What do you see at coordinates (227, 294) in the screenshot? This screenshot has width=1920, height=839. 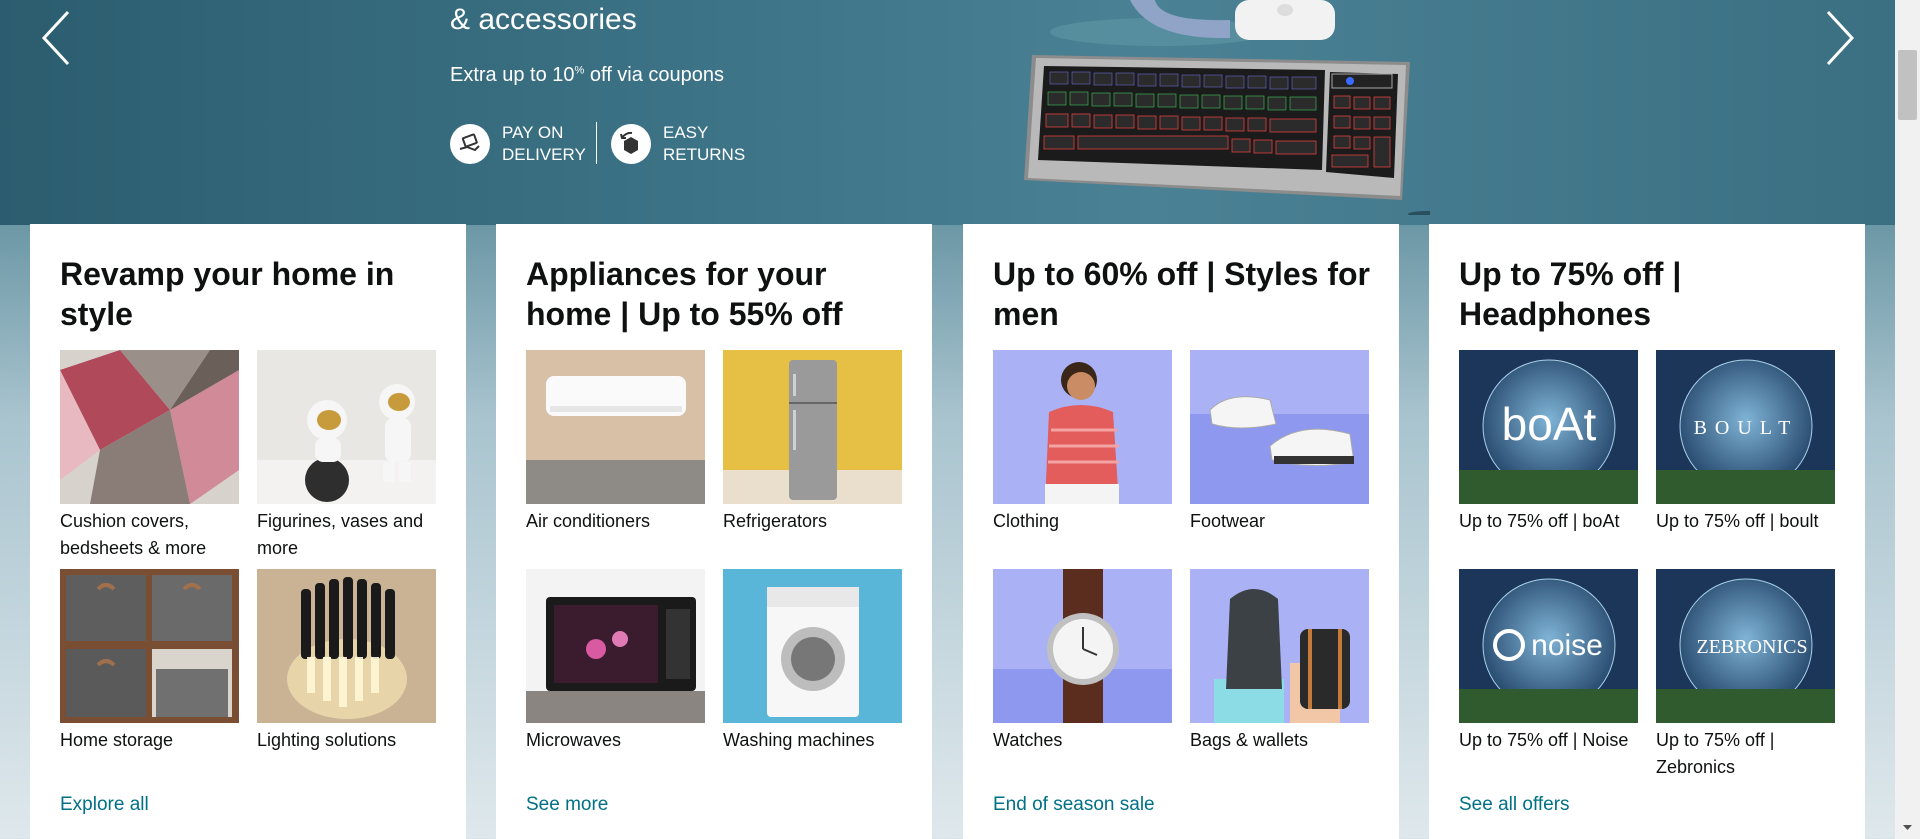 I see `card-title: Revamp your home in style` at bounding box center [227, 294].